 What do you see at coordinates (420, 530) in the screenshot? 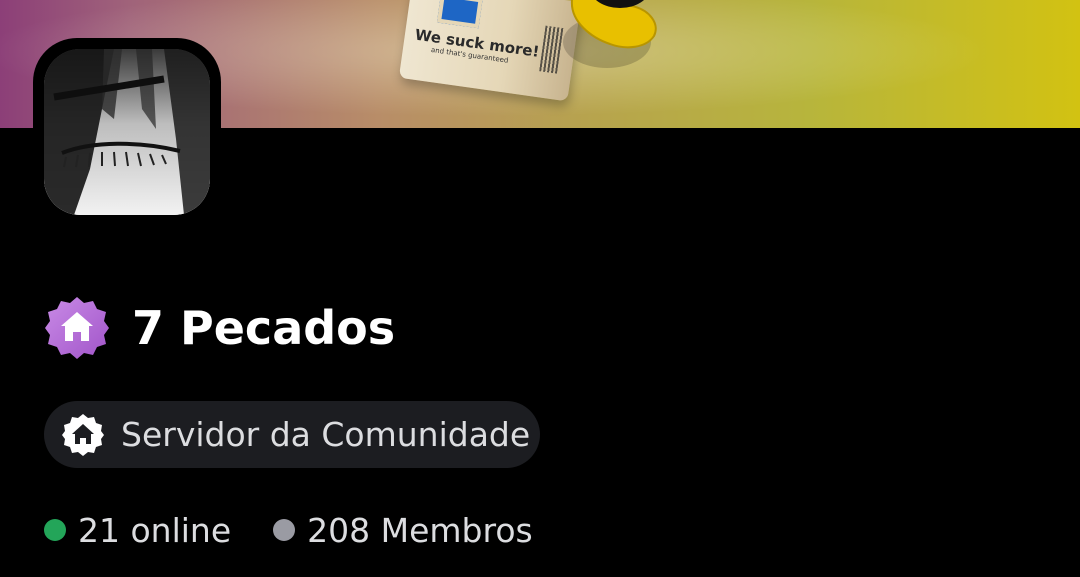
I see `members-count: 208 Membros` at bounding box center [420, 530].